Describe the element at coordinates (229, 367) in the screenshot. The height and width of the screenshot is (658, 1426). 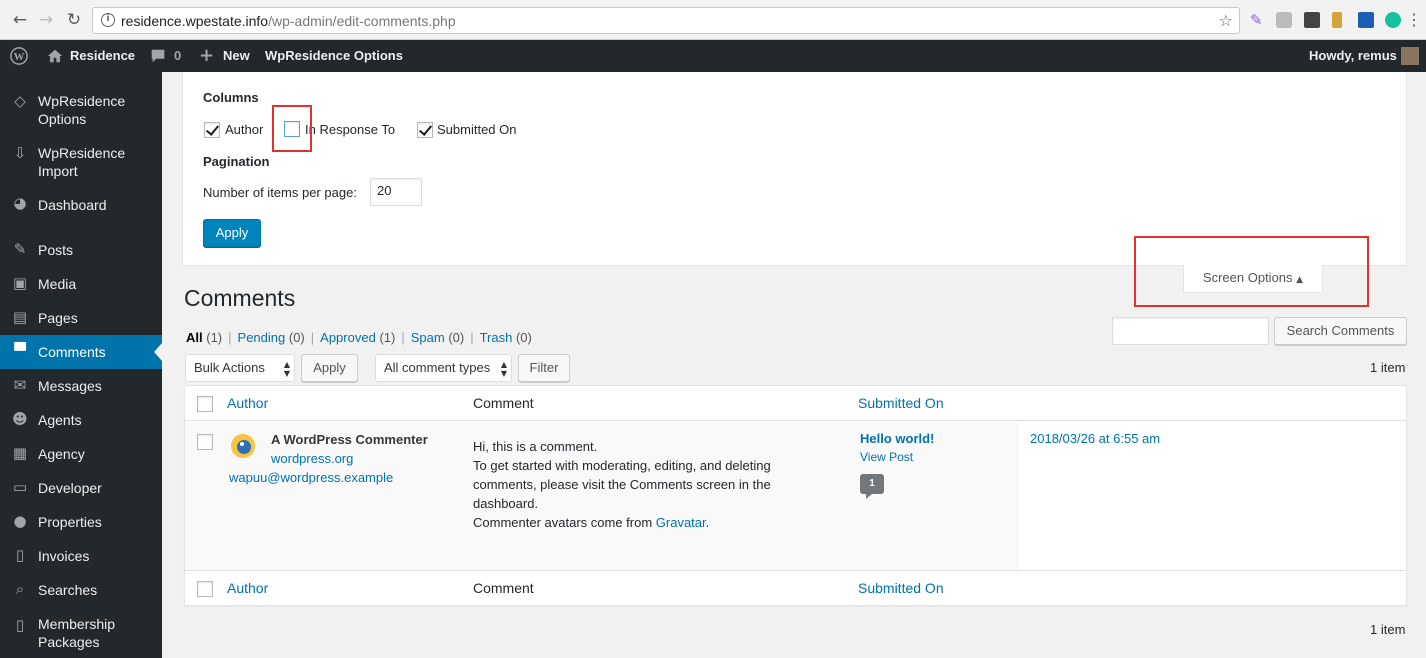
I see `bulk-actions-value: Bulk Actions` at that location.